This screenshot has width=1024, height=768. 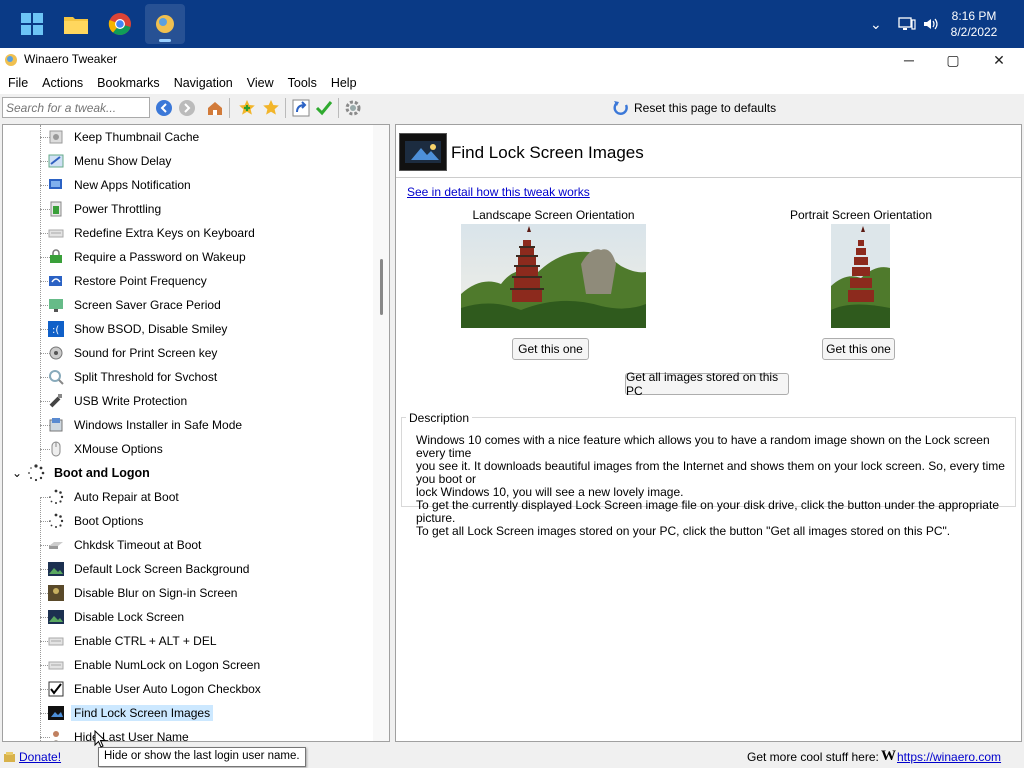 I want to click on show-hidden-icons-button: ⌄, so click(x=876, y=24).